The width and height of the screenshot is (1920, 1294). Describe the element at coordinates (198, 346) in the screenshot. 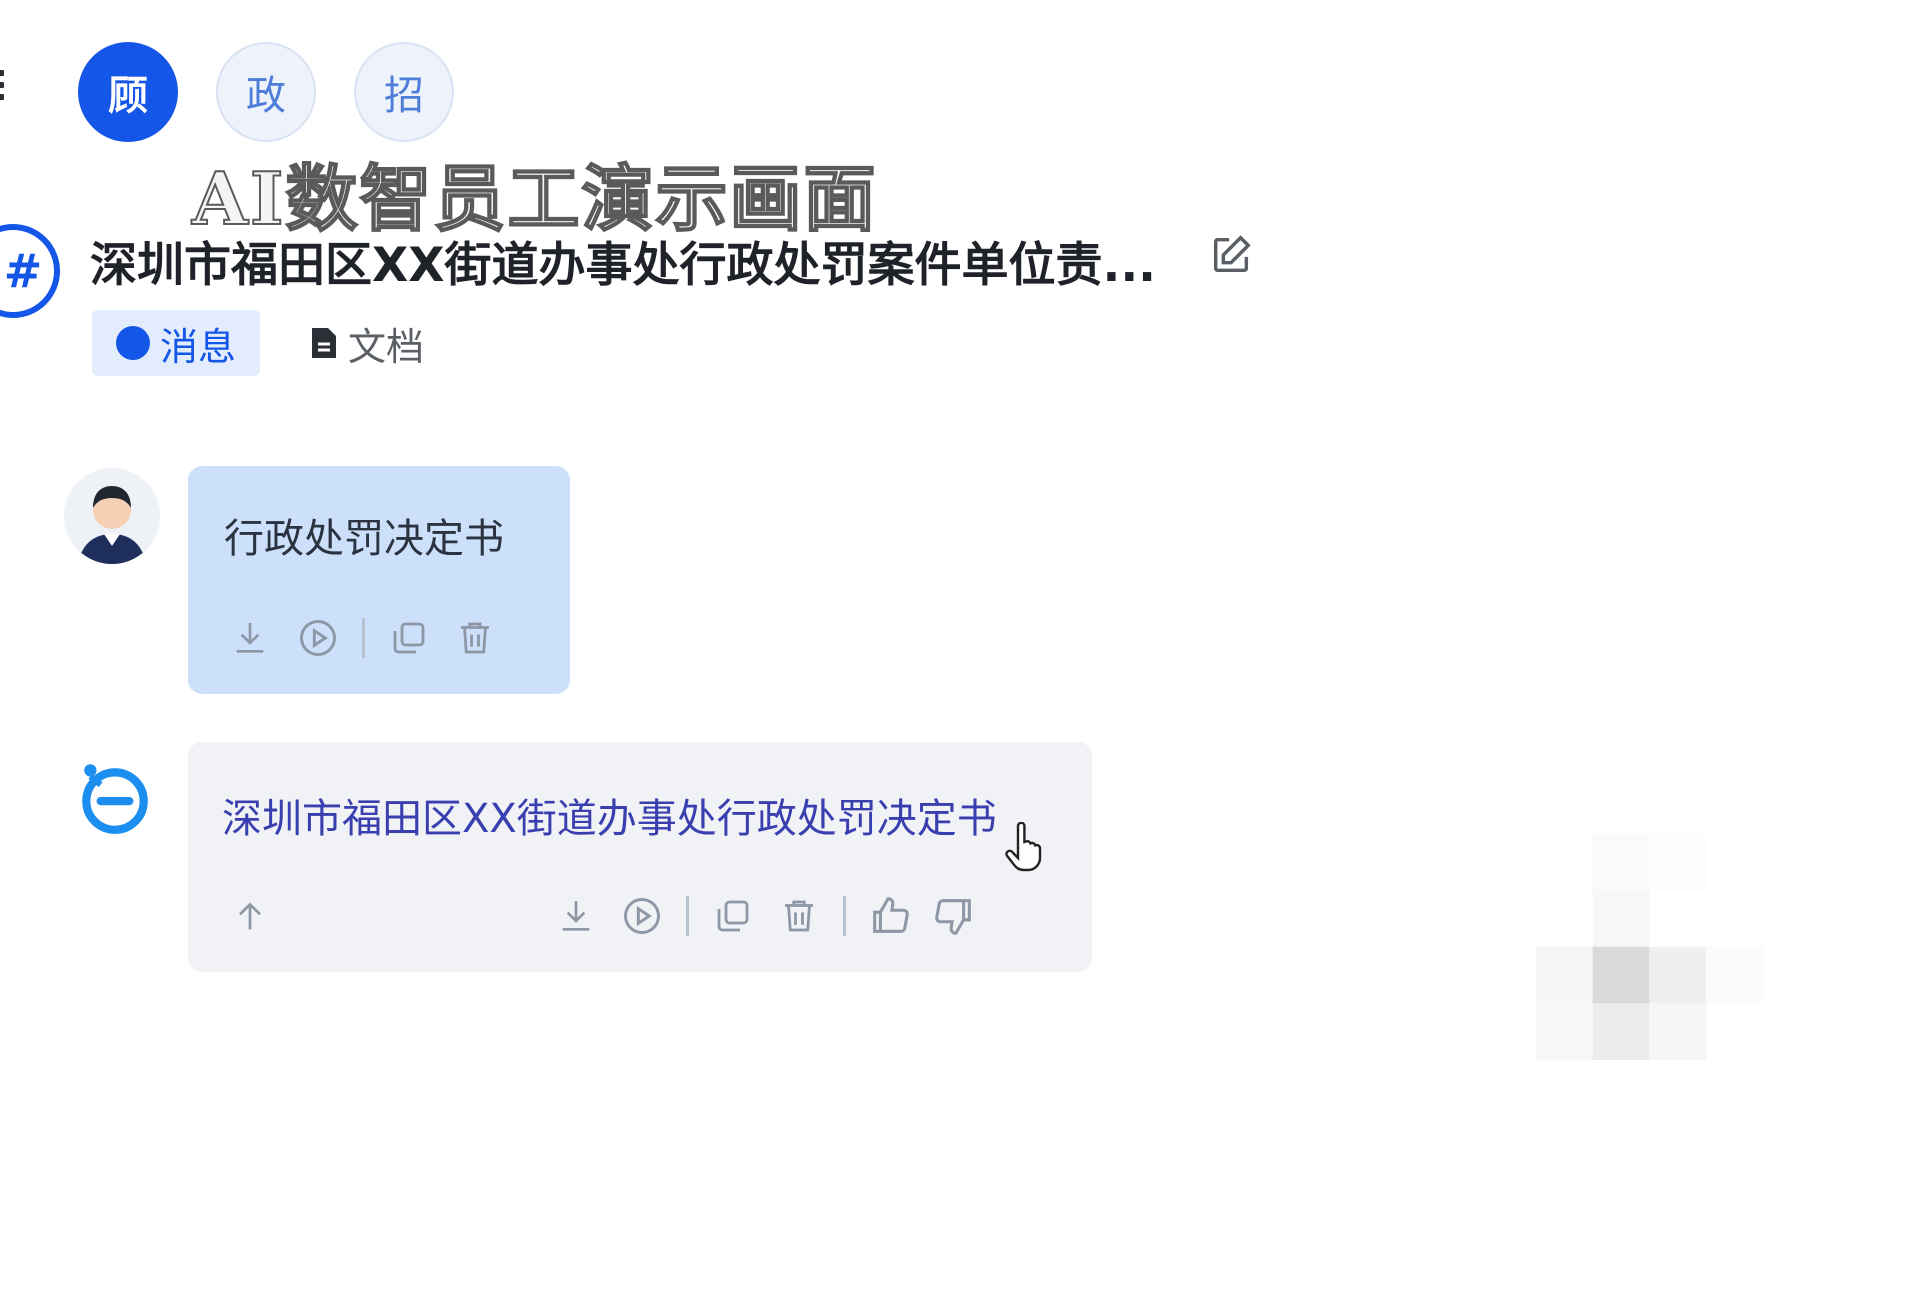

I see `tab-messages-label: 消息` at that location.